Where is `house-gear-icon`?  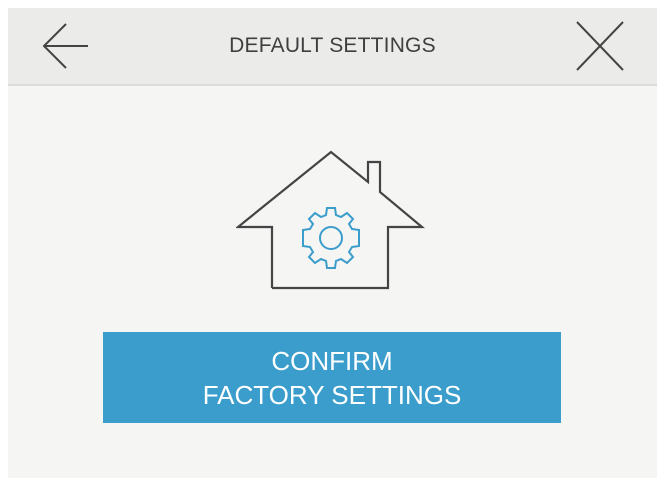
house-gear-icon is located at coordinates (330, 223).